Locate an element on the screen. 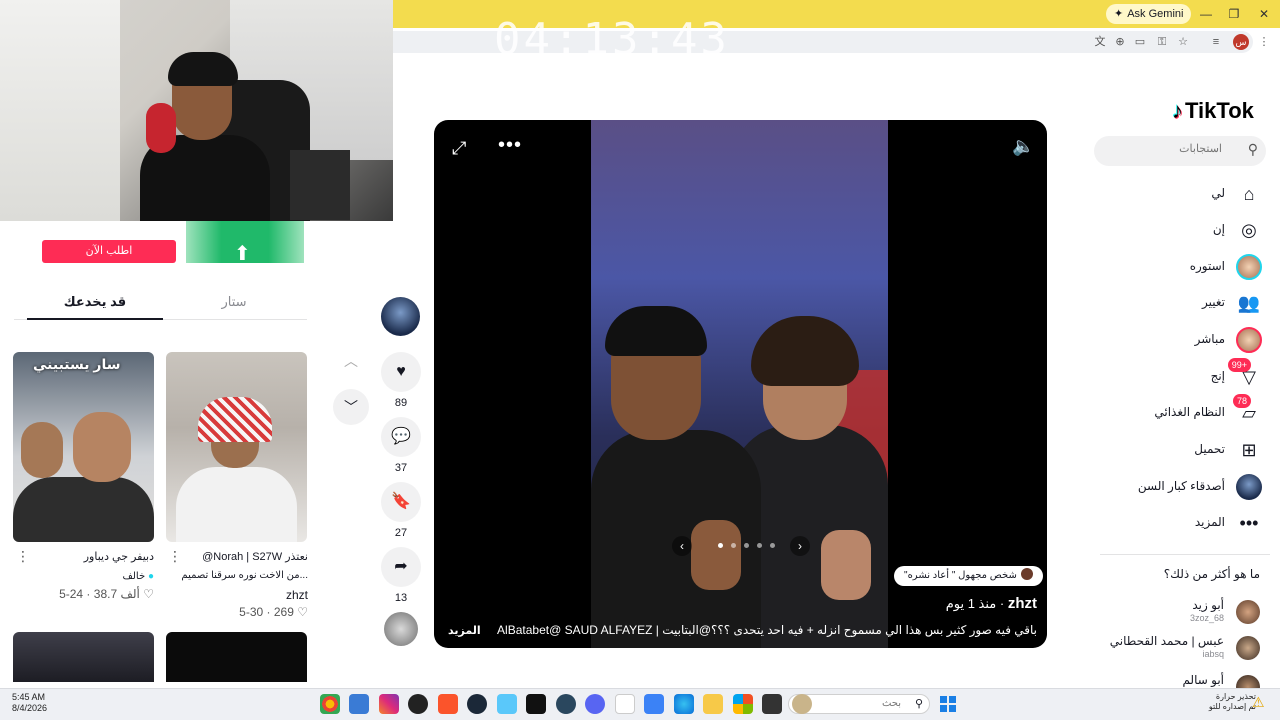 The width and height of the screenshot is (1280, 720). sidebar-item-label: النظام الغذائي is located at coordinates (1189, 412).